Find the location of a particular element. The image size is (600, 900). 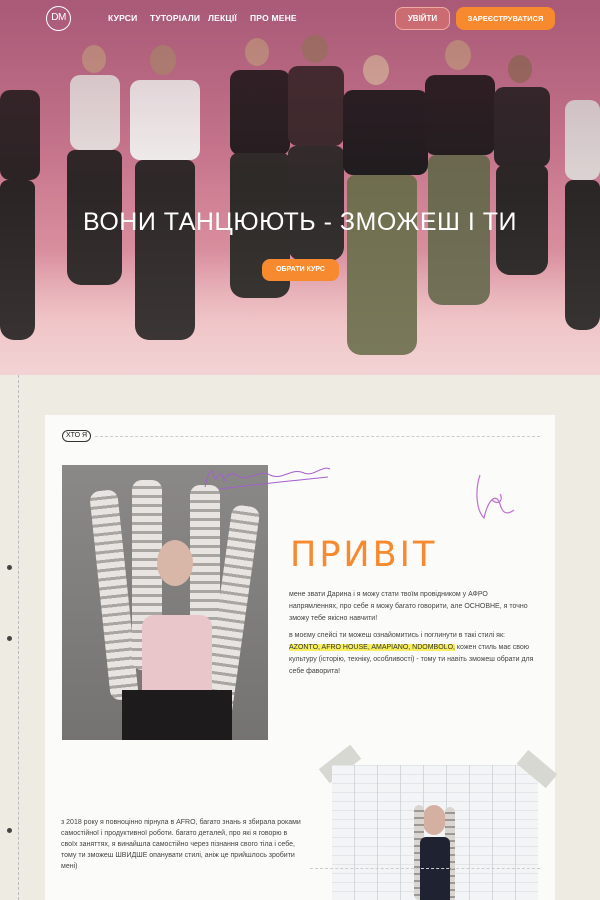

nav-link-lectures: ЛЕКЦІЇ is located at coordinates (222, 18).